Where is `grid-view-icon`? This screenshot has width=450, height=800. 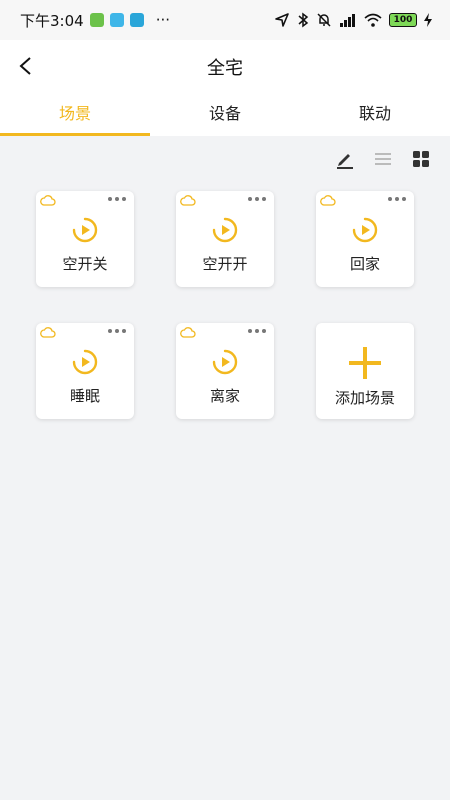
grid-view-icon is located at coordinates (421, 159).